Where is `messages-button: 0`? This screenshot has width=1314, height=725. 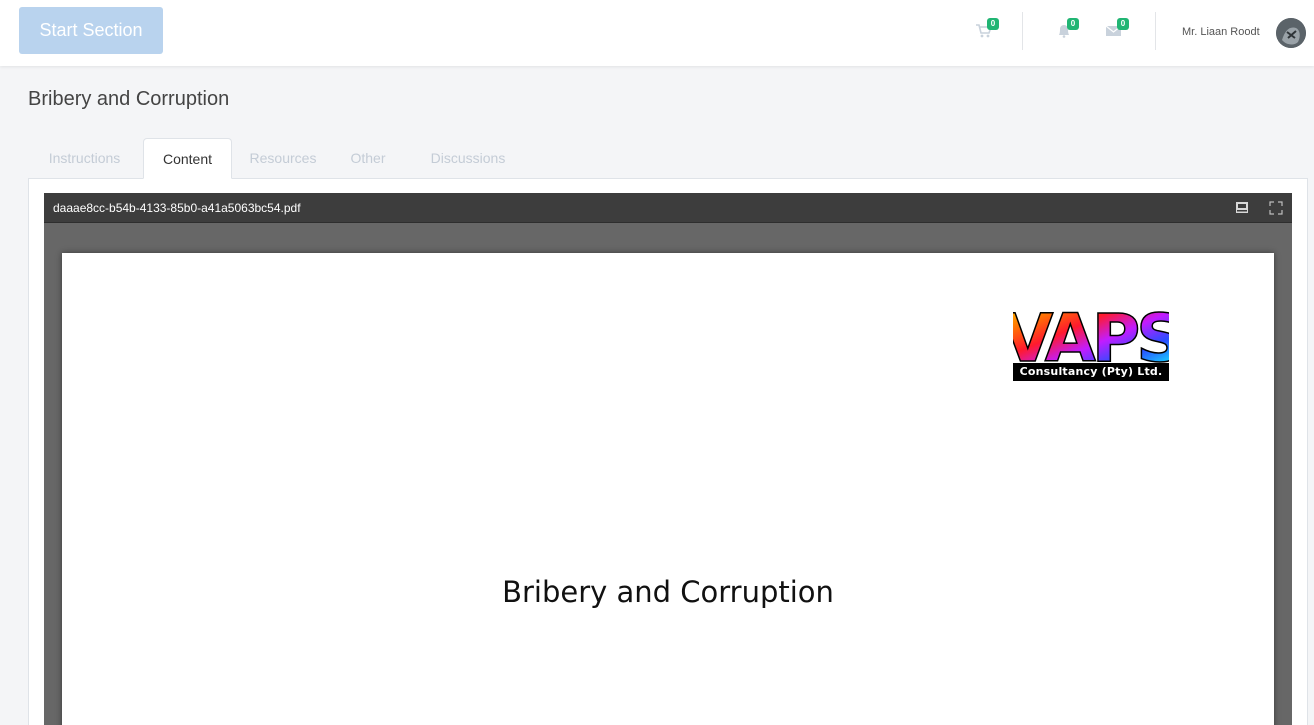
messages-button: 0 is located at coordinates (1117, 28).